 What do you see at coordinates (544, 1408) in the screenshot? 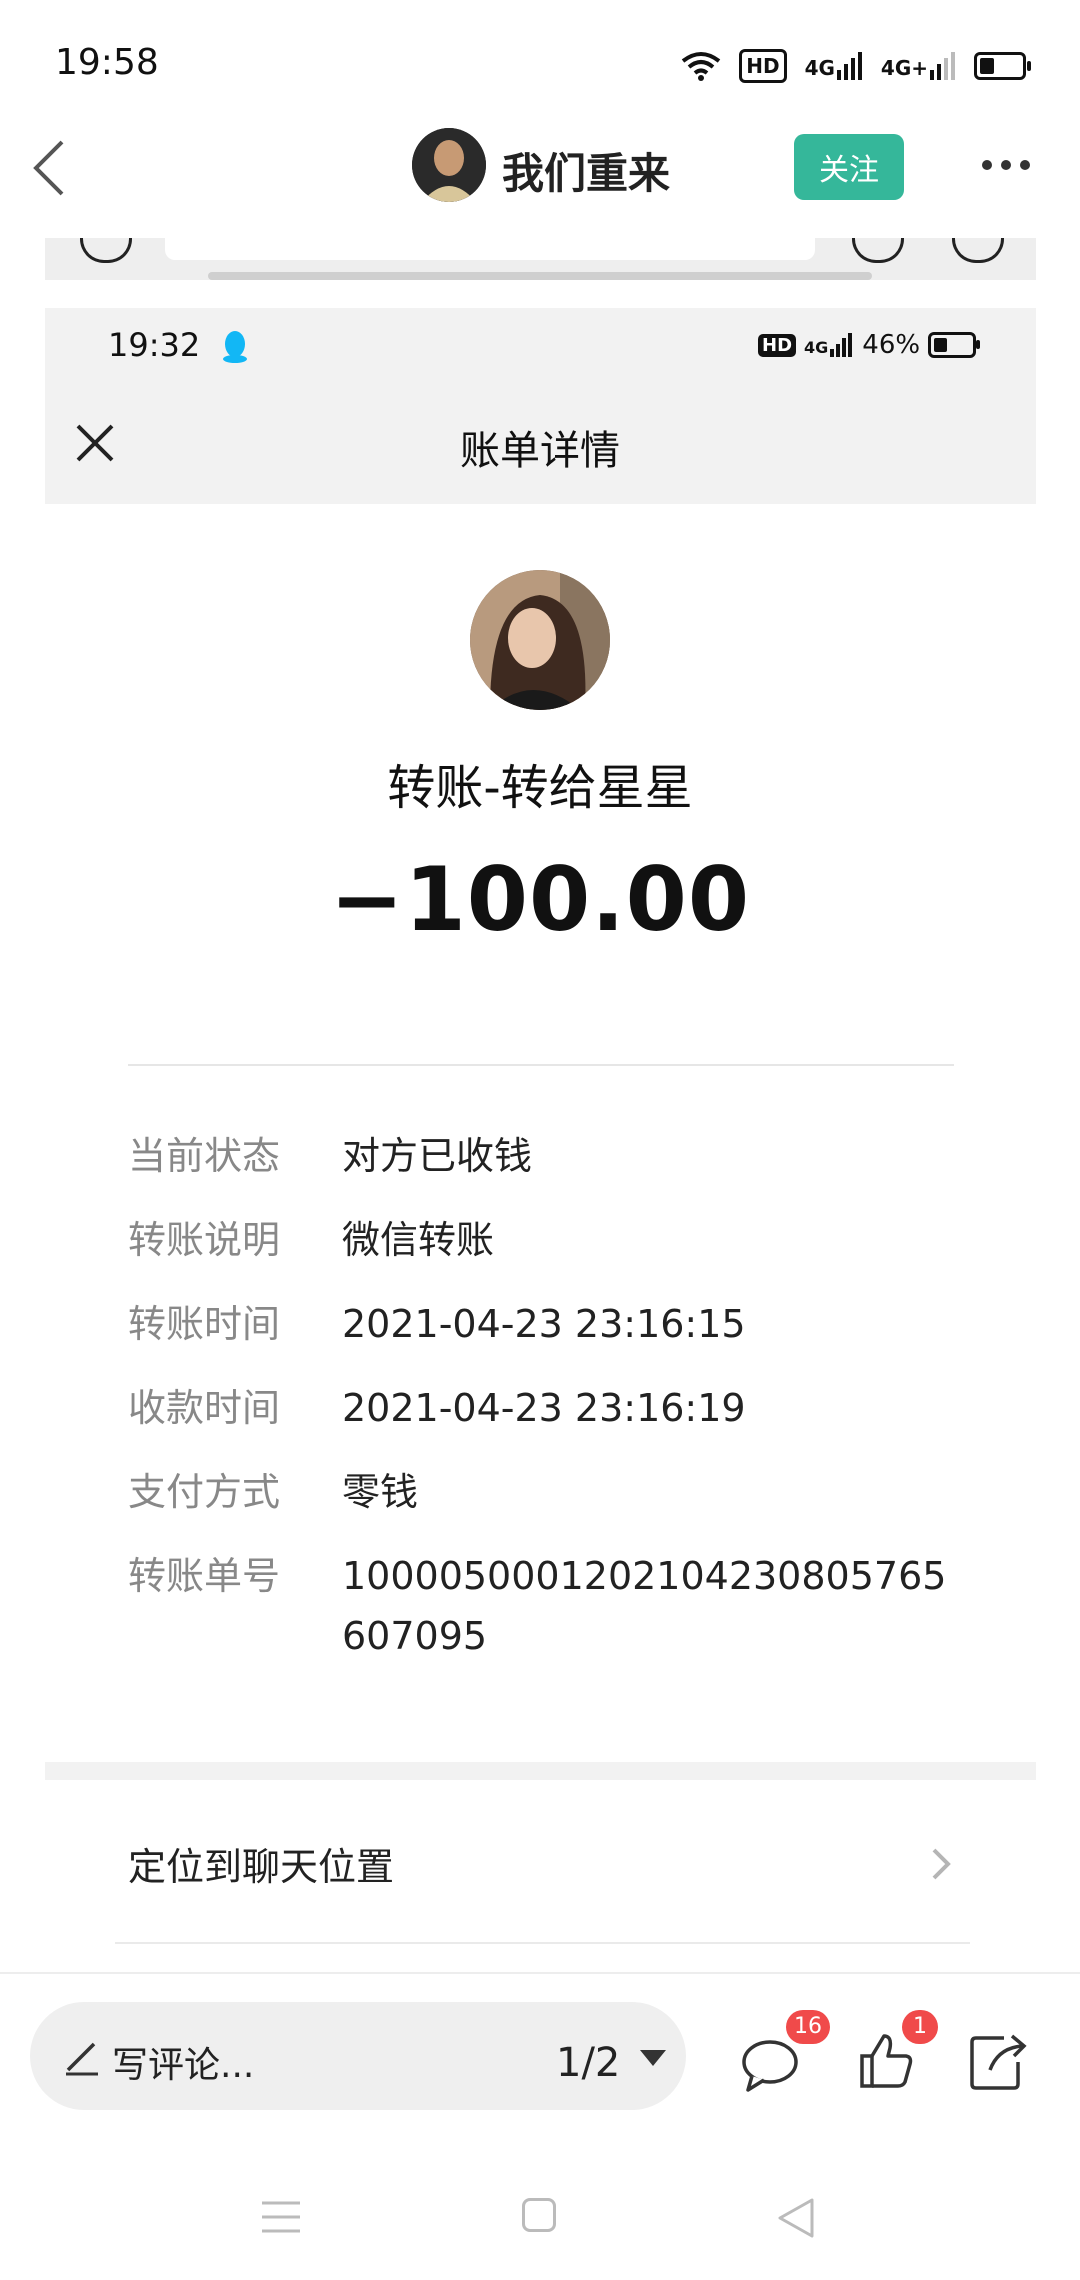
I see `detail-value: 2021-04-23 23:16:19` at bounding box center [544, 1408].